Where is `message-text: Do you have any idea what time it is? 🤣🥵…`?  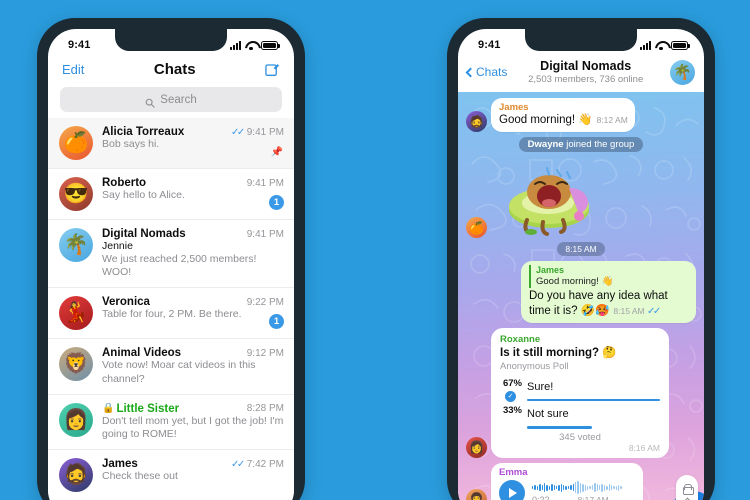
message-text: Do you have any idea what time it is? 🤣🥵… is located at coordinates (598, 303).